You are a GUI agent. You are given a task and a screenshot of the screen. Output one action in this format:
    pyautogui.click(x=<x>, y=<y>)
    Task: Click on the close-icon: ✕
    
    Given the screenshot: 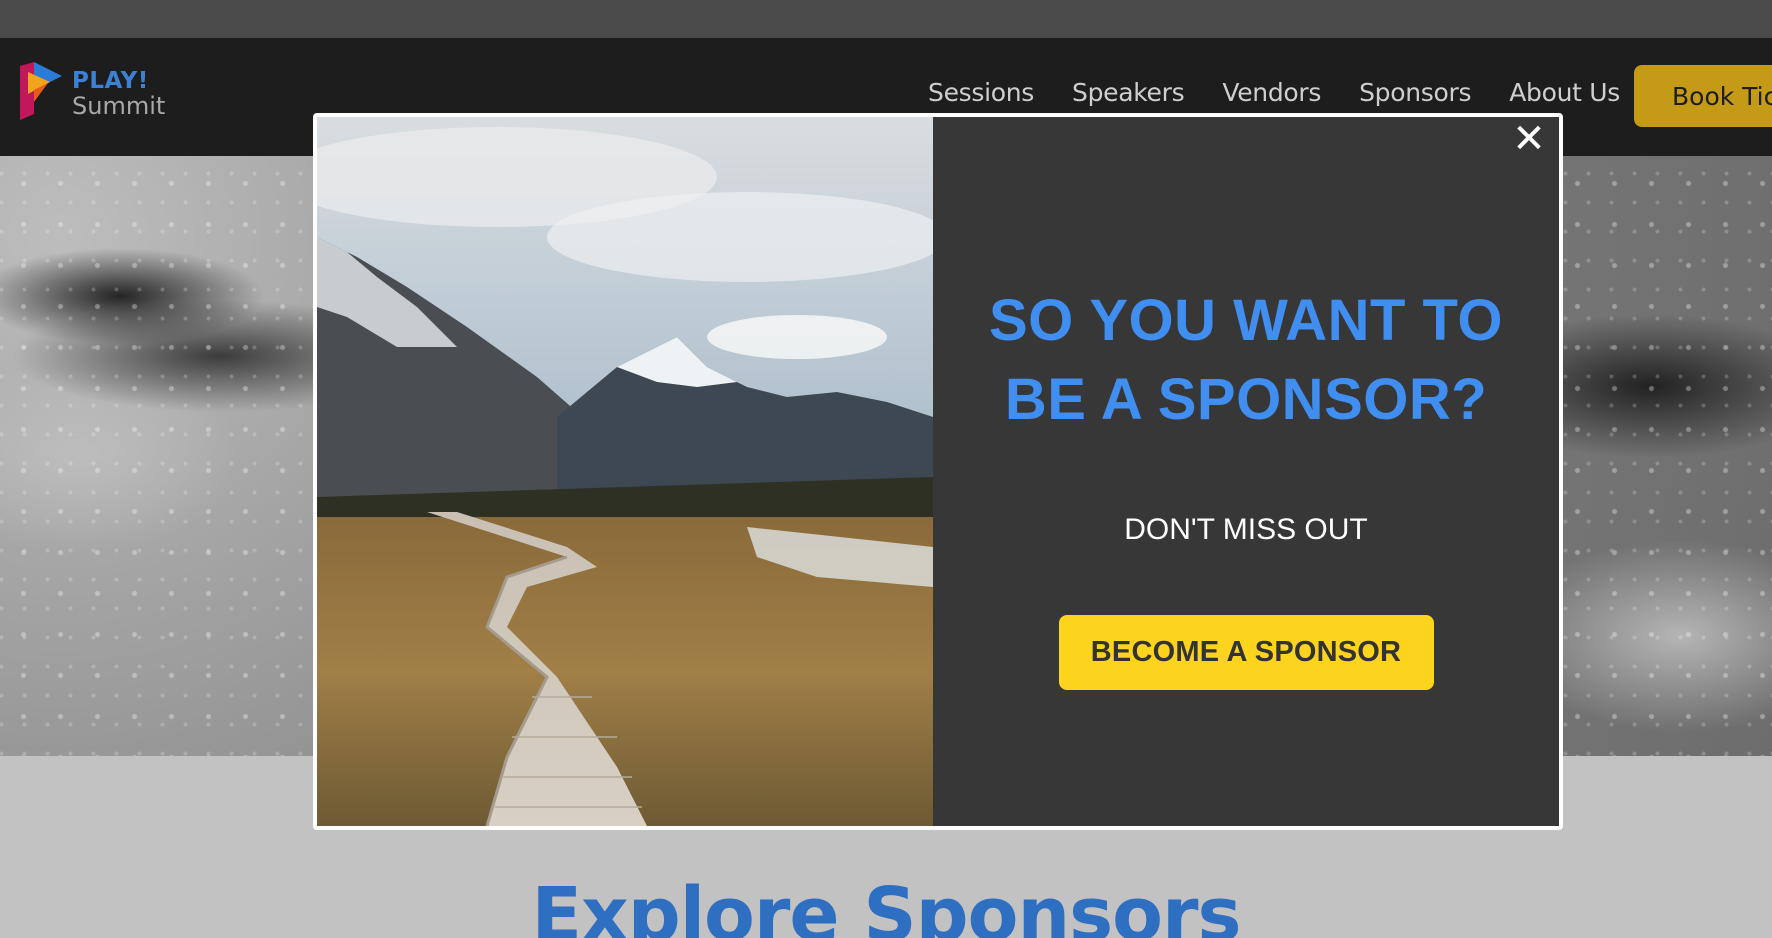 What is the action you would take?
    pyautogui.click(x=1529, y=139)
    